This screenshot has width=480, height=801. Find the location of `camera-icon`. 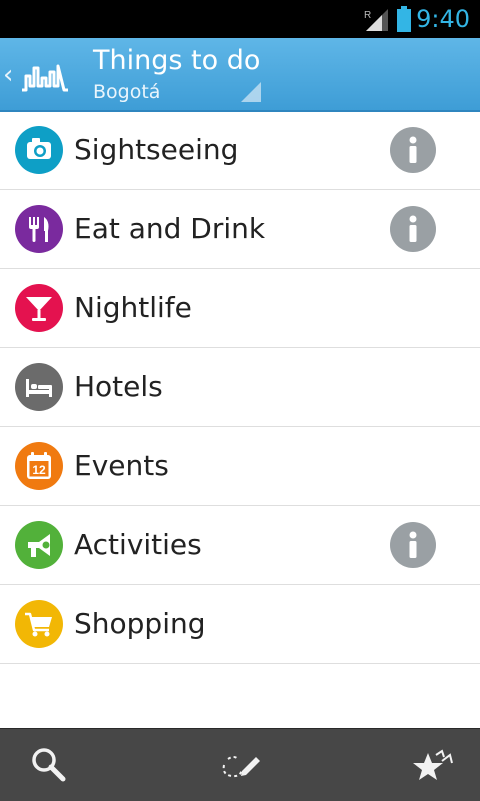

camera-icon is located at coordinates (39, 150).